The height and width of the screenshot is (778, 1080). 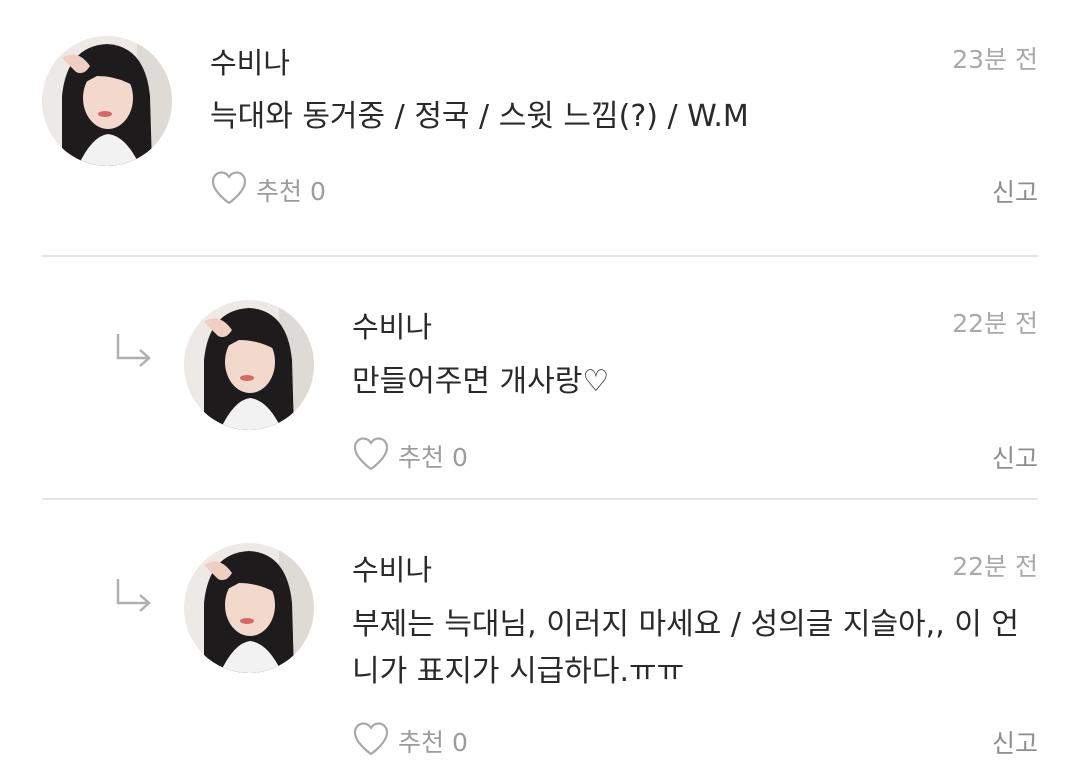 What do you see at coordinates (995, 59) in the screenshot?
I see `comment-time: 23분 전` at bounding box center [995, 59].